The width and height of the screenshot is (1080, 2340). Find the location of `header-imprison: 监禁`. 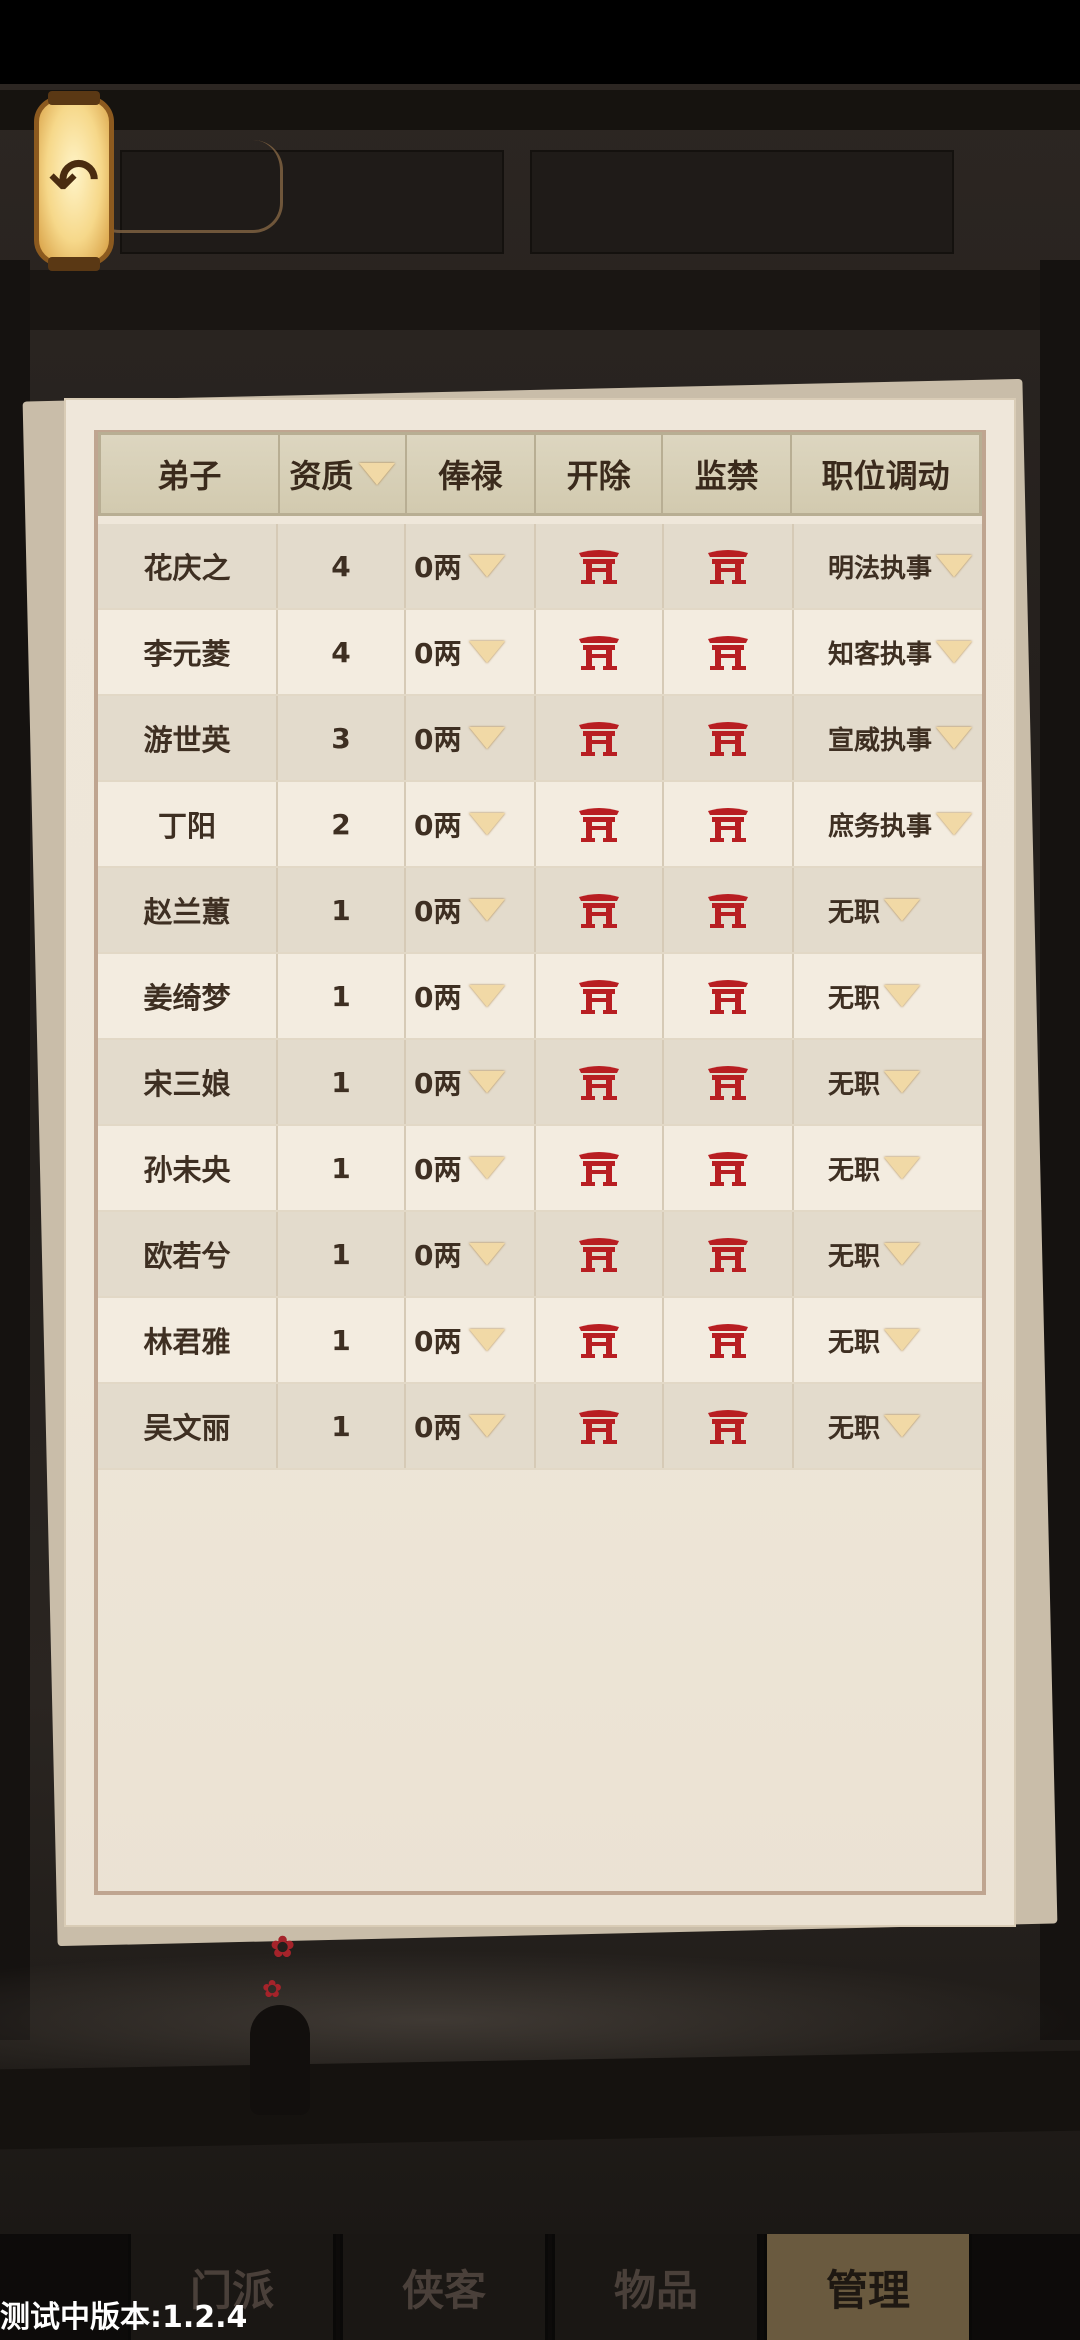

header-imprison: 监禁 is located at coordinates (728, 474).